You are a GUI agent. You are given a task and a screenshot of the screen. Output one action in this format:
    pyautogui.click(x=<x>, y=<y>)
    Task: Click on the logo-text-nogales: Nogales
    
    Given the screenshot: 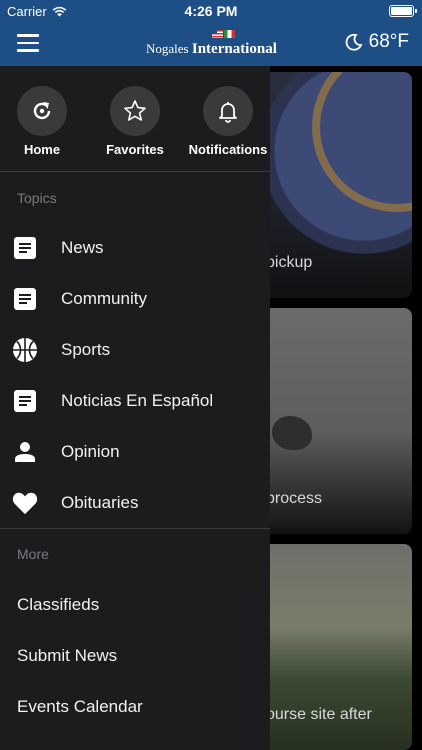 What is the action you would take?
    pyautogui.click(x=169, y=48)
    